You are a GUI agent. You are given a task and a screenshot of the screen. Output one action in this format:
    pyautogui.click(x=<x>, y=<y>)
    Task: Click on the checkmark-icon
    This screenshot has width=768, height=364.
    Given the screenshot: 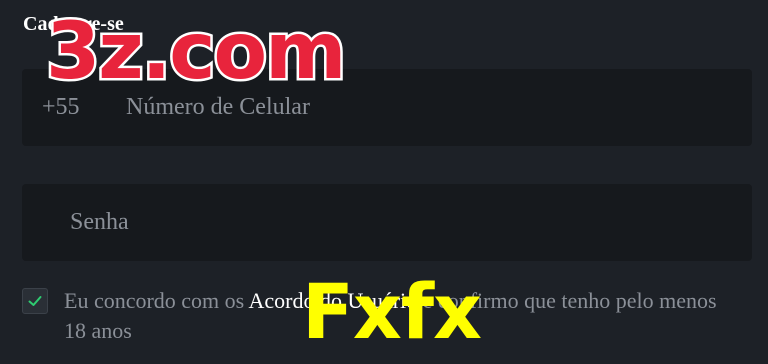 What is the action you would take?
    pyautogui.click(x=35, y=301)
    